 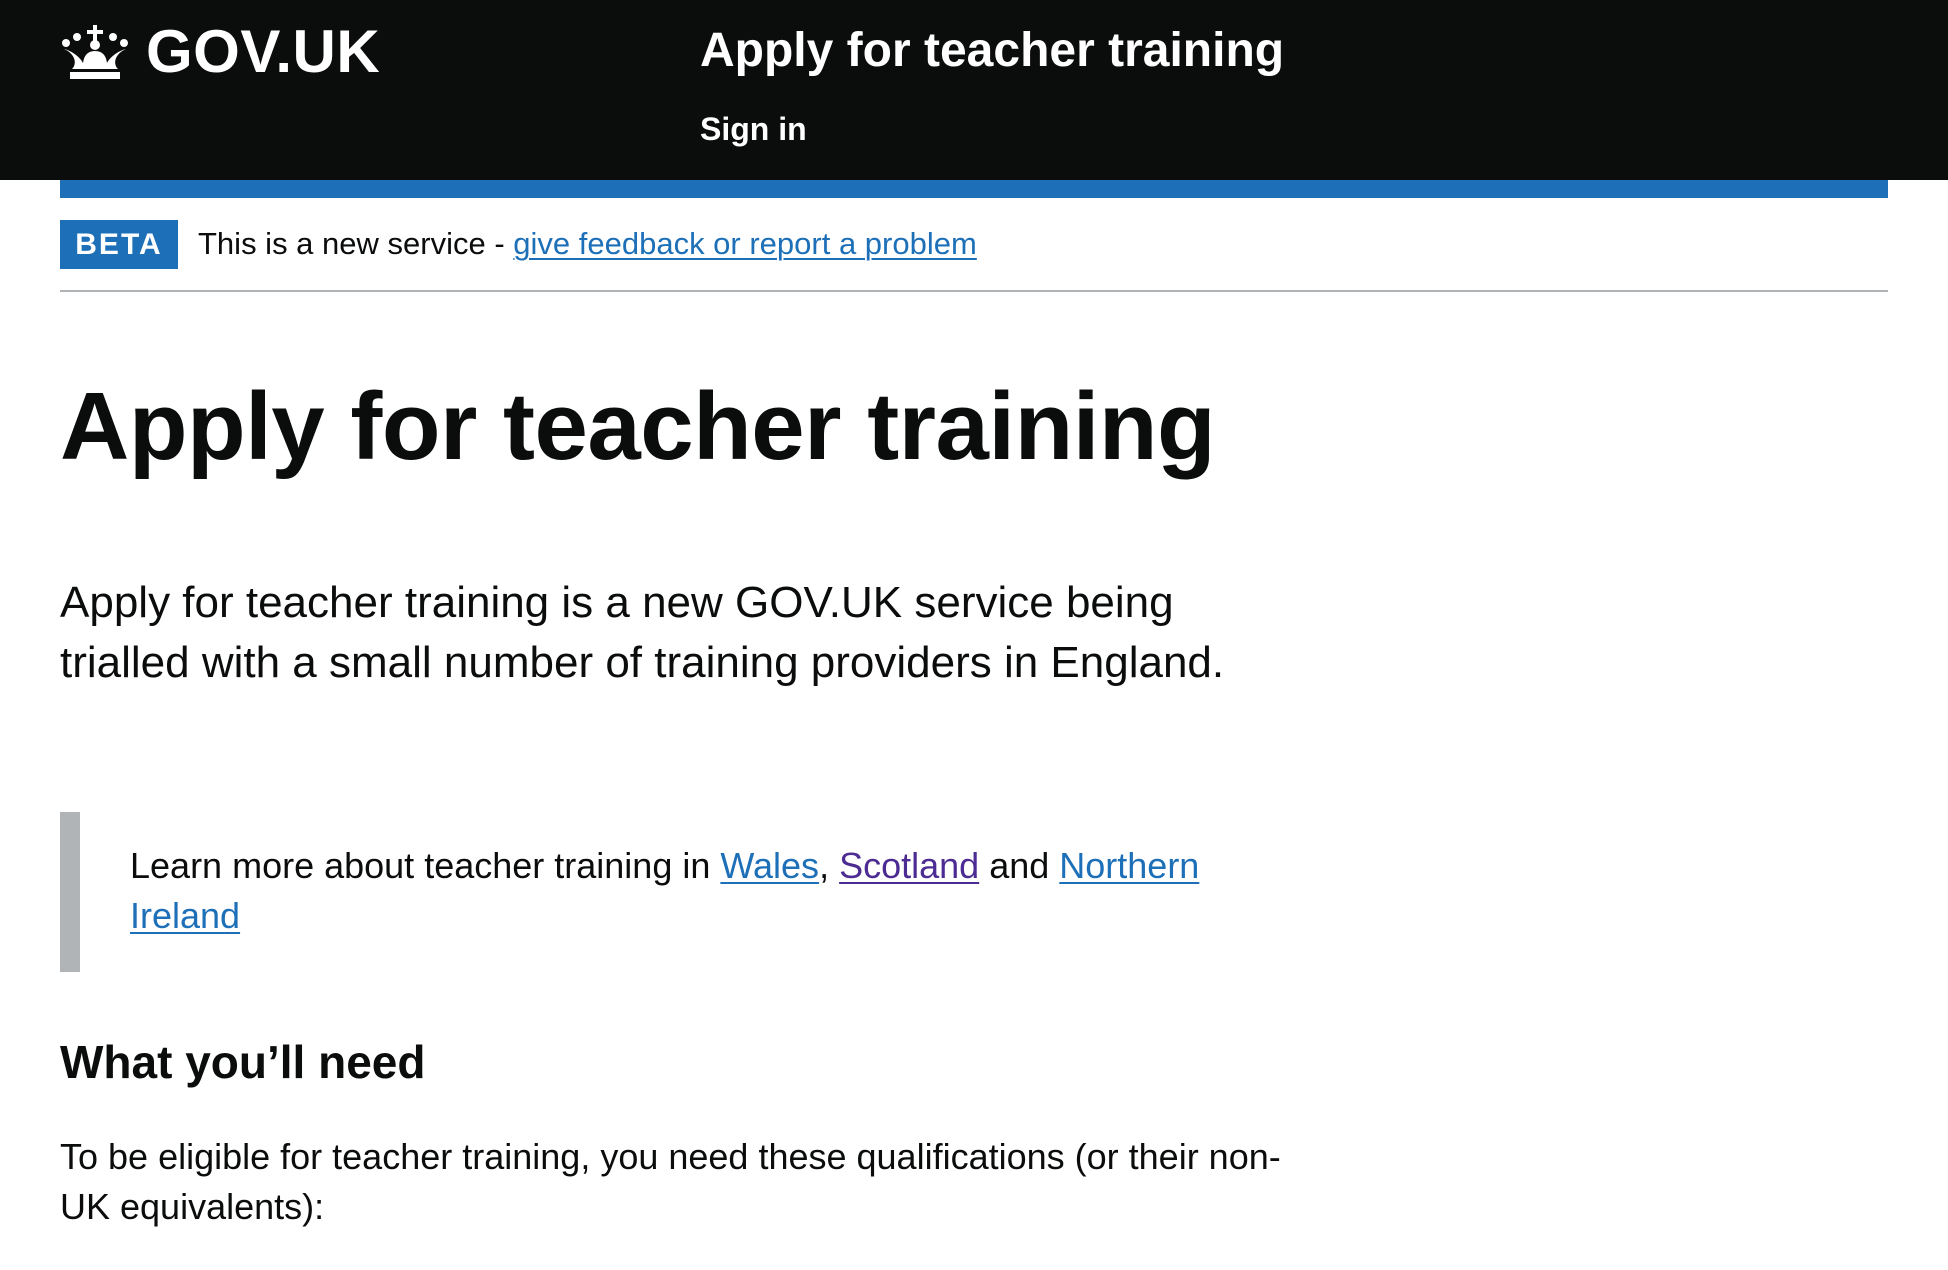 What do you see at coordinates (356, 243) in the screenshot?
I see `phase-banner-message: This is a new service -` at bounding box center [356, 243].